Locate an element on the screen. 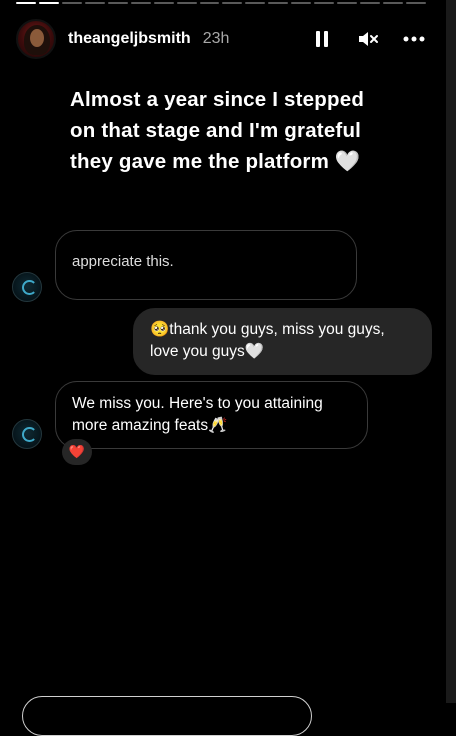 This screenshot has width=456, height=736. cut-message-text: appreciate this. is located at coordinates (123, 261).